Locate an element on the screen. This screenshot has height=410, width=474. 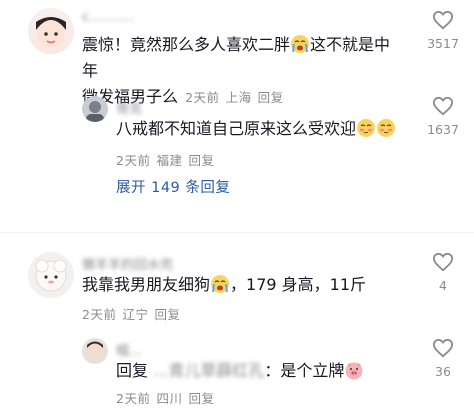
commenter-name: 懒羊羊的回水兜 is located at coordinates (127, 263).